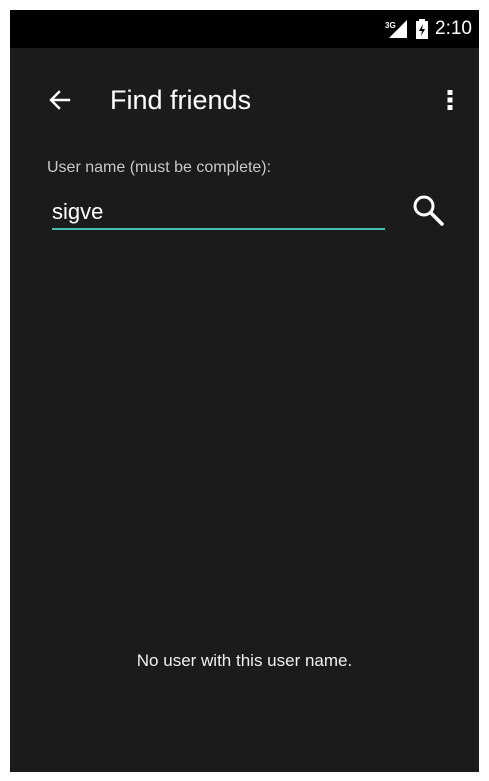 This screenshot has height=781, width=489. What do you see at coordinates (244, 660) in the screenshot?
I see `result-message: No user with this user name.` at bounding box center [244, 660].